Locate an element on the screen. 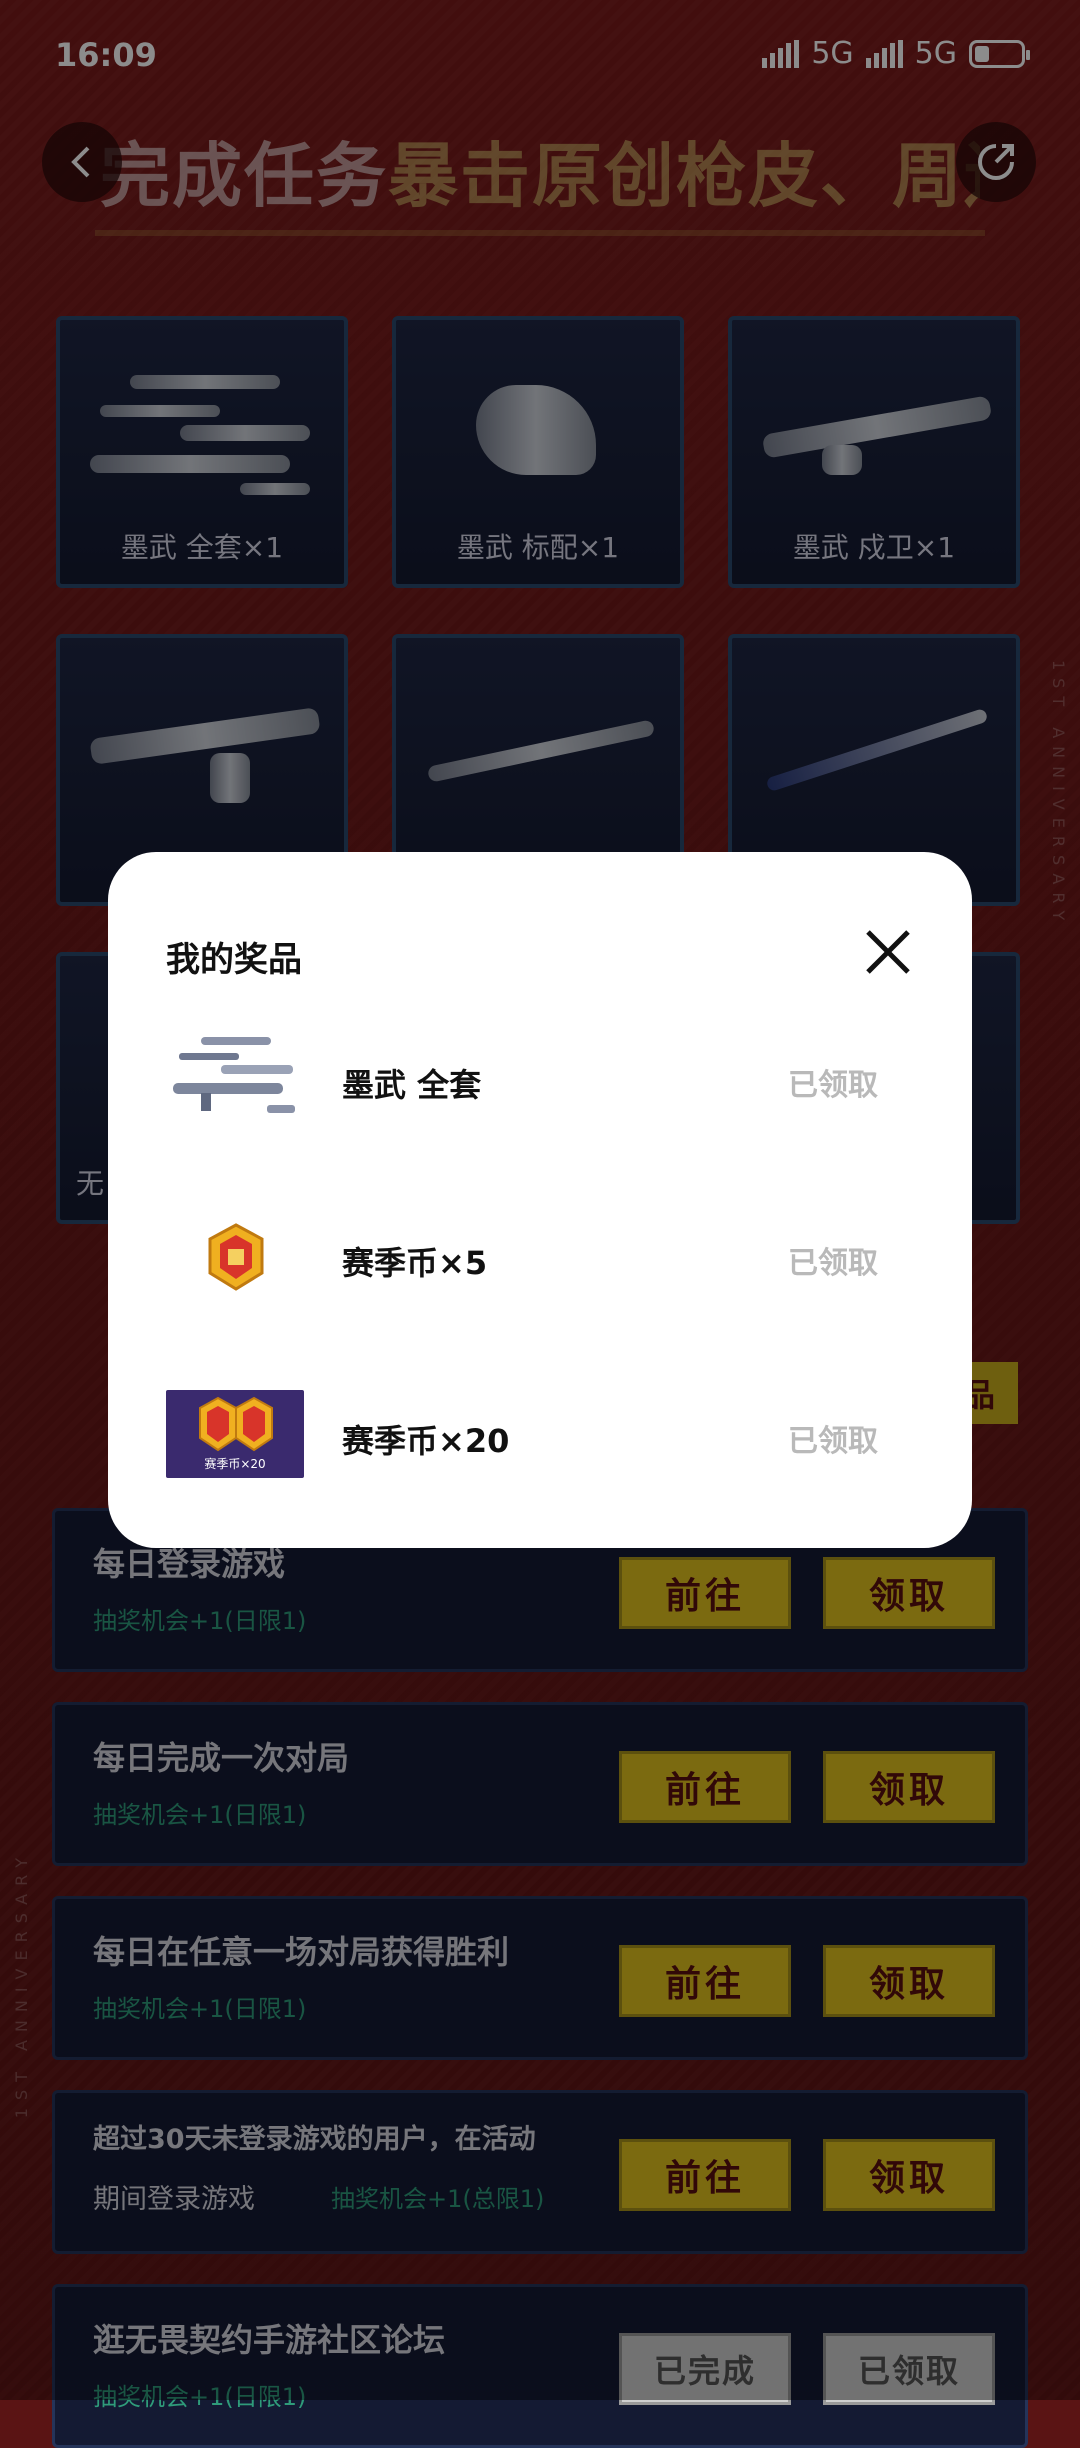  season-coin-pack-thumbnail: 赛季币×20 is located at coordinates (236, 1435).